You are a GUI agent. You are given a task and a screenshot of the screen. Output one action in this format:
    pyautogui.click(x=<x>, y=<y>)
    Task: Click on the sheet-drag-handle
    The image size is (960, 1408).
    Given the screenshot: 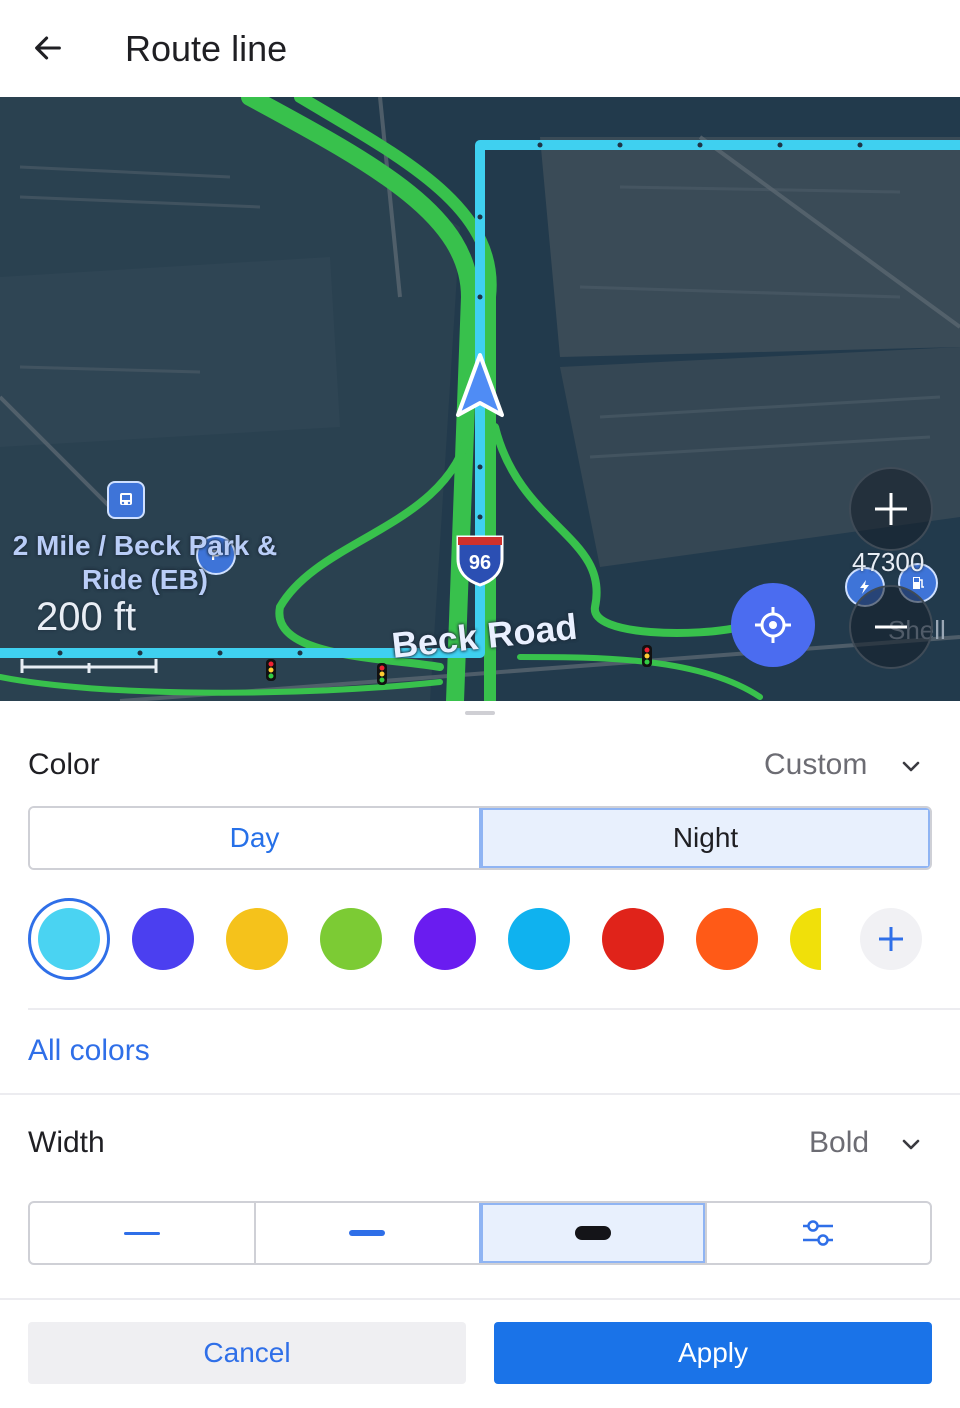 What is the action you would take?
    pyautogui.click(x=480, y=713)
    